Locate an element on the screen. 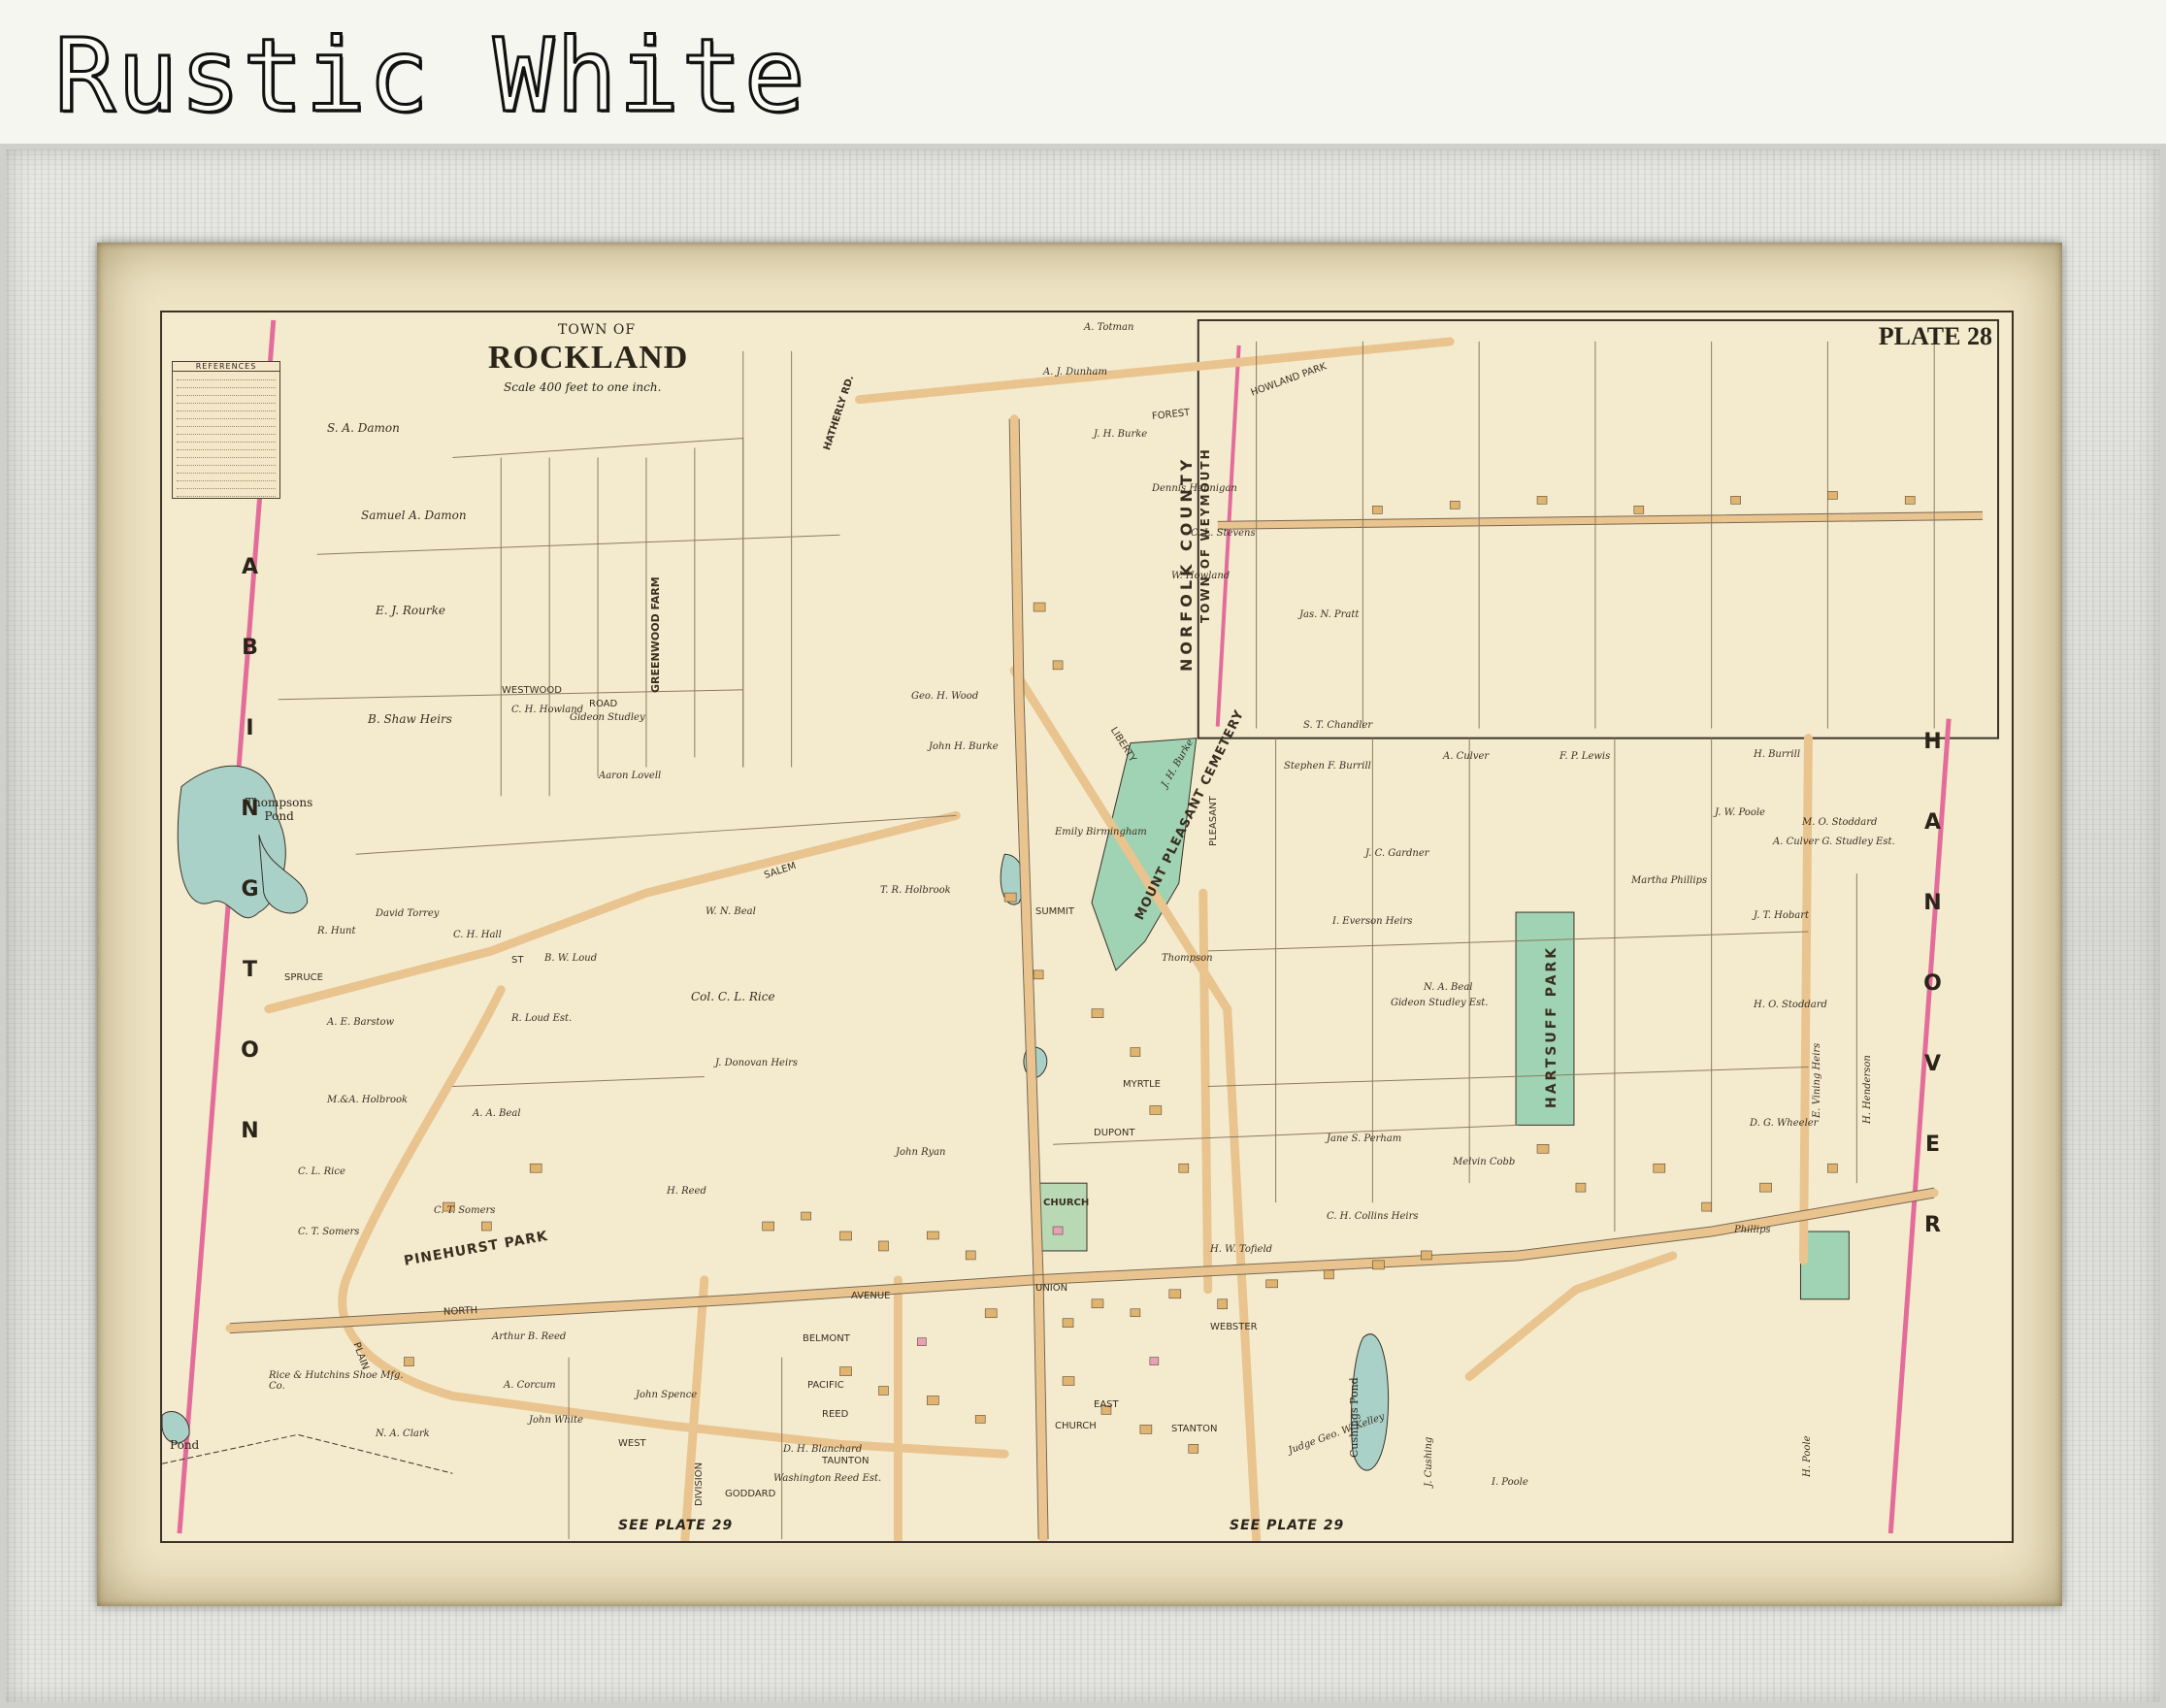  owner-label: A. Culver G. Studley Est. is located at coordinates (1834, 842).